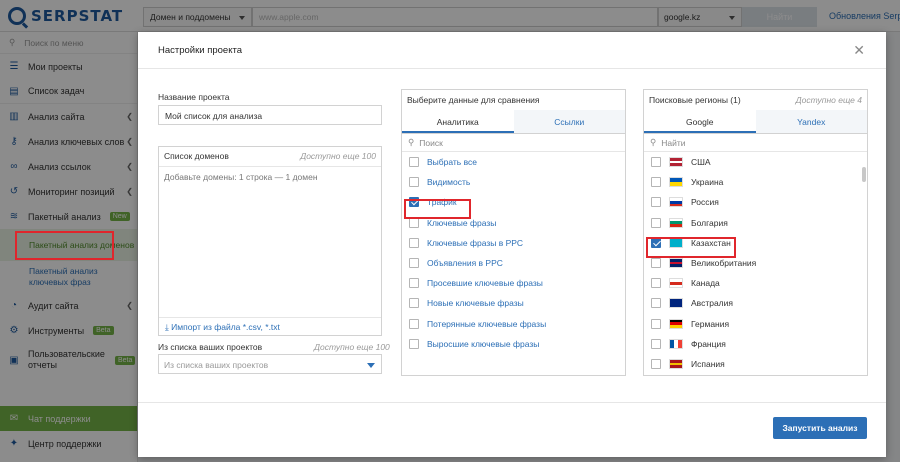 Image resolution: width=900 pixels, height=462 pixels. Describe the element at coordinates (710, 323) in the screenshot. I see `region-option-label: Германия` at that location.